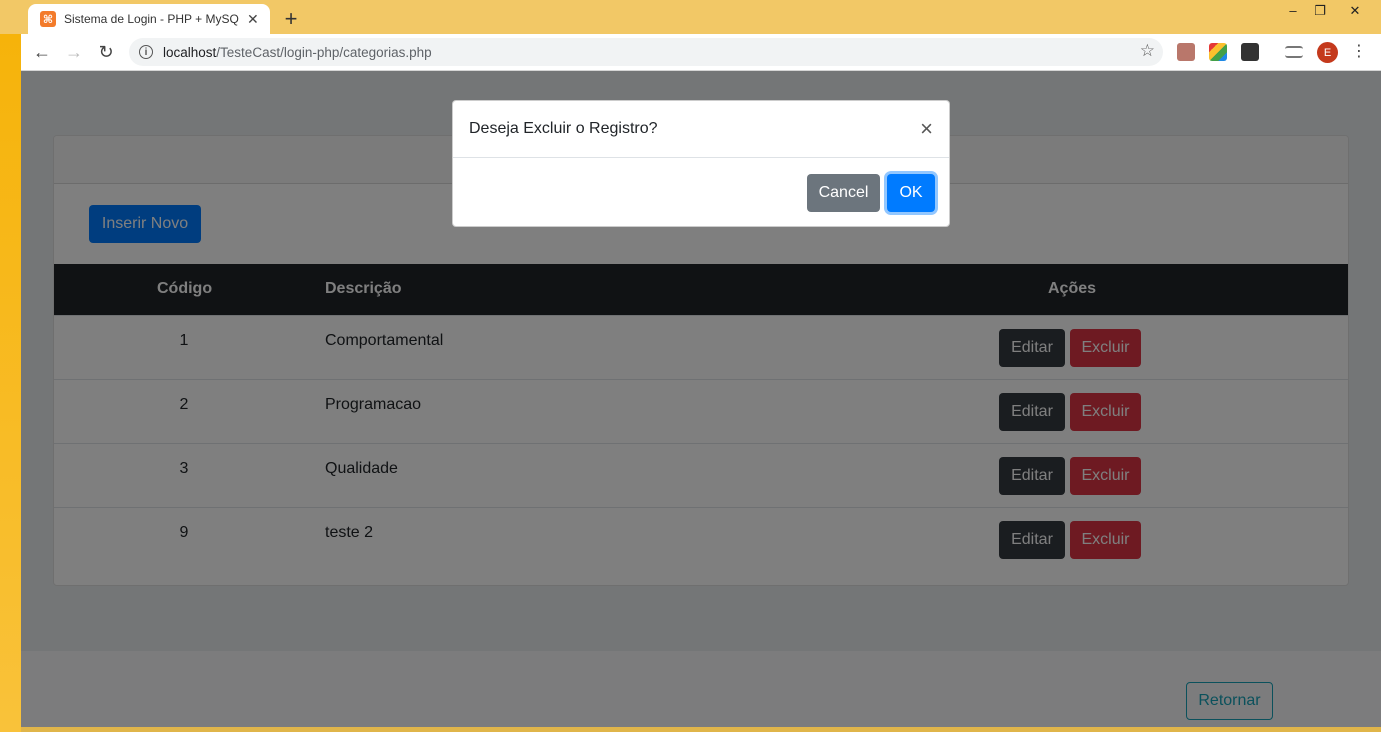 This screenshot has width=1381, height=732. Describe the element at coordinates (1147, 51) in the screenshot. I see `bookmark-star-icon: ☆` at that location.